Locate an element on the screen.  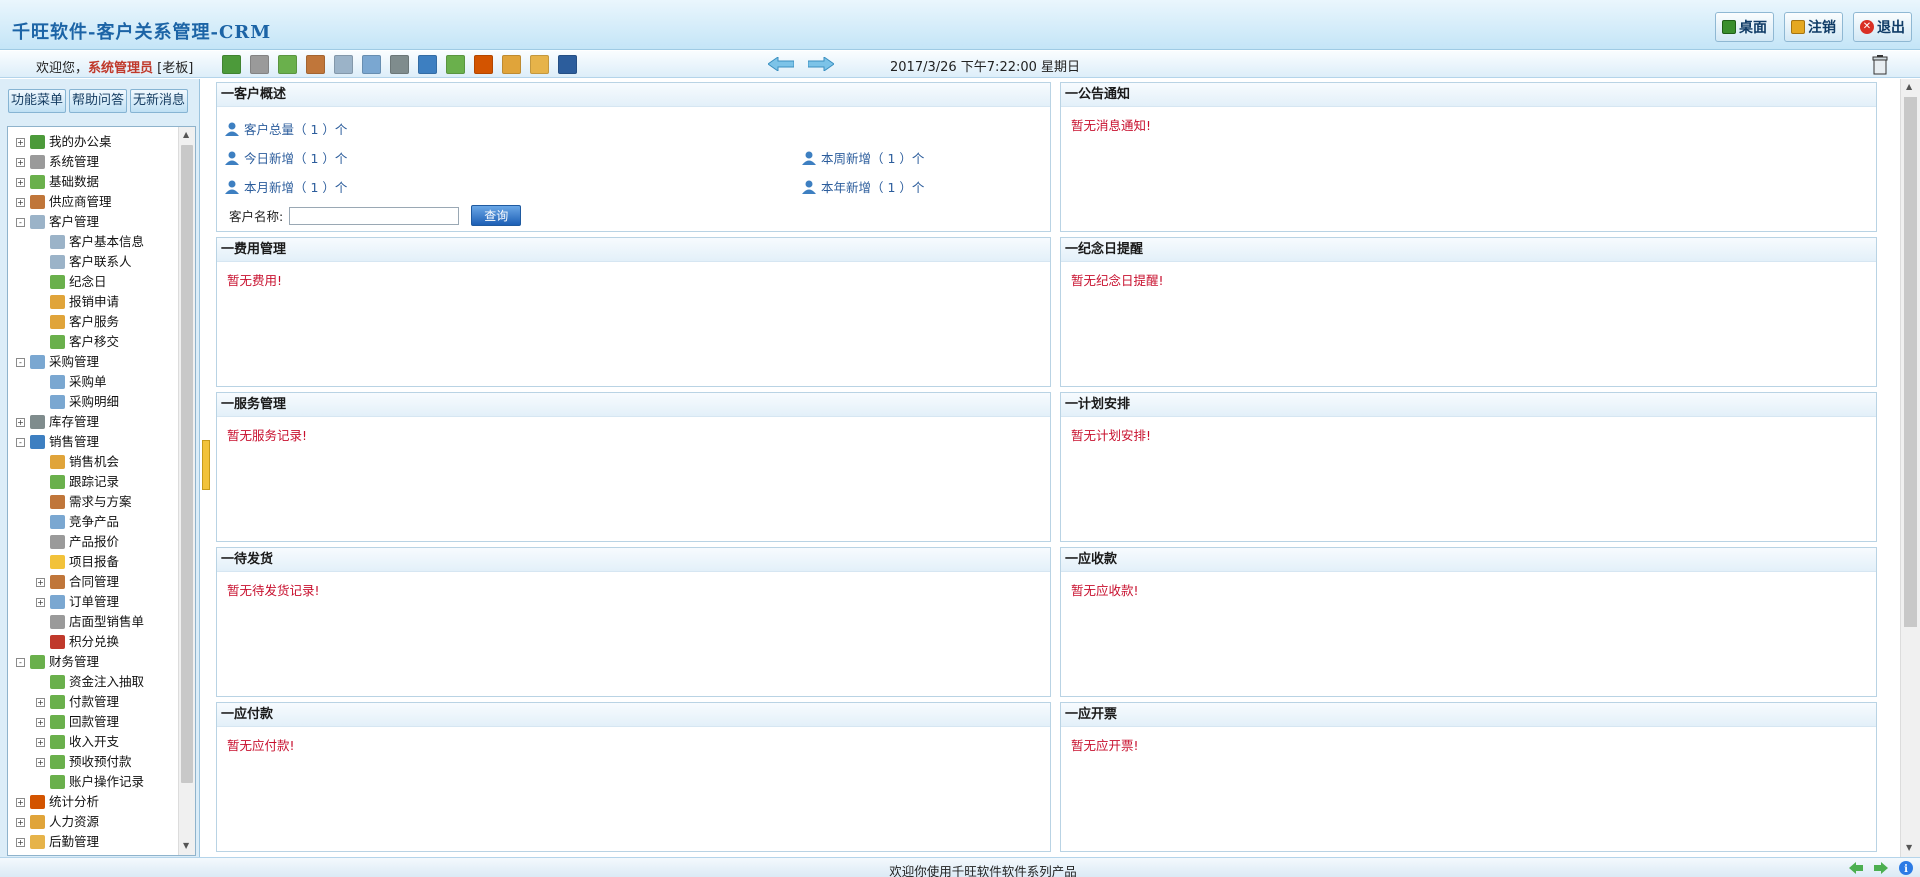
trash-icon is located at coordinates (1880, 65).